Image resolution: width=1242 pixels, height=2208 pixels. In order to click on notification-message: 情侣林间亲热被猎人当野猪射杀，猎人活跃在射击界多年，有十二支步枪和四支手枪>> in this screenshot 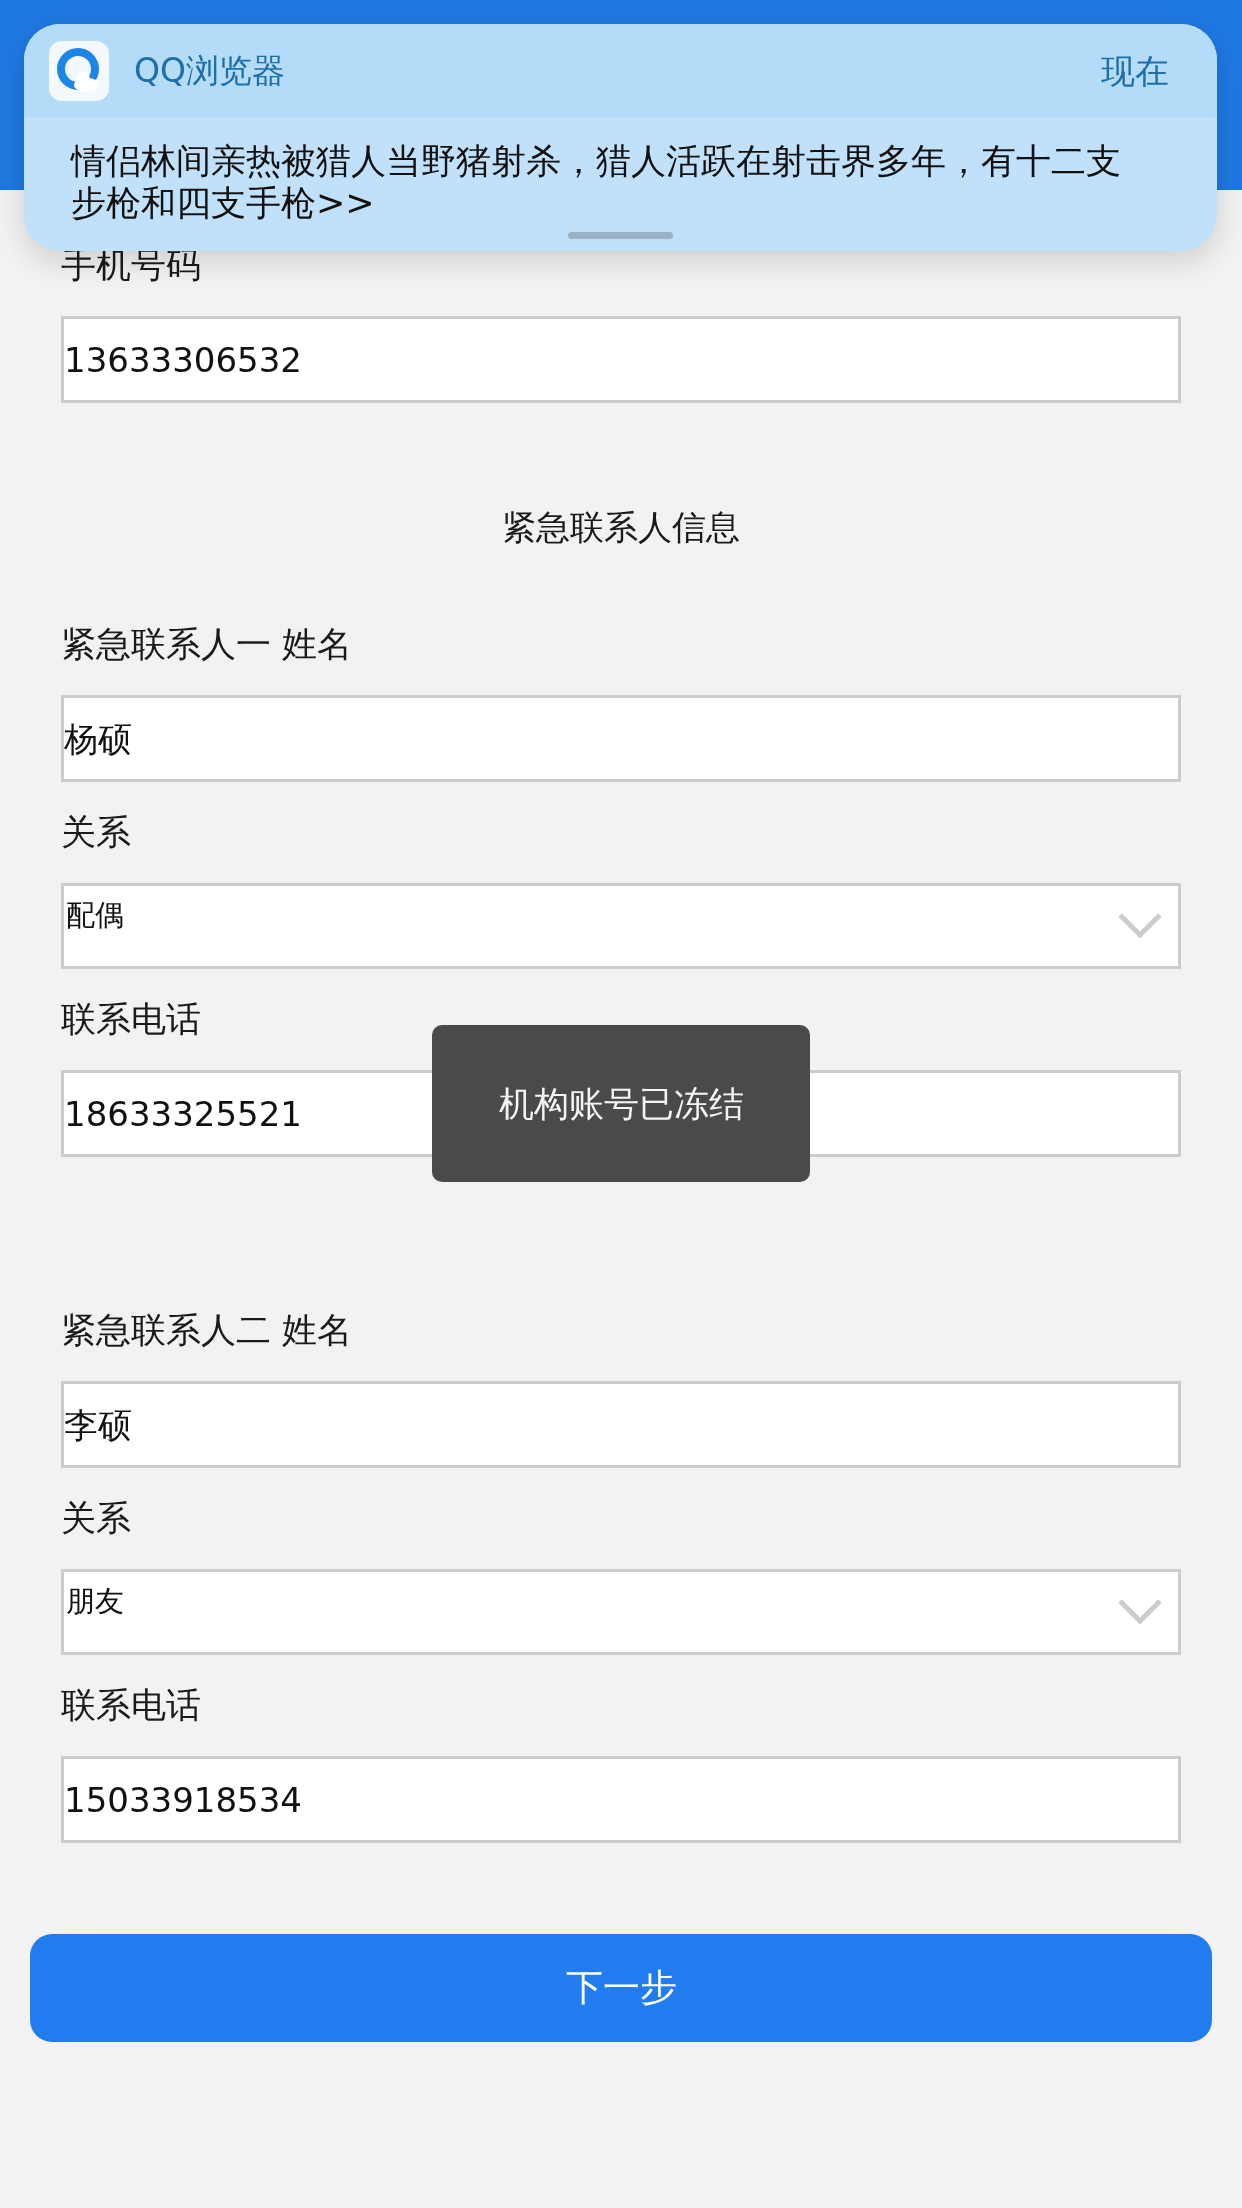, I will do `click(596, 182)`.